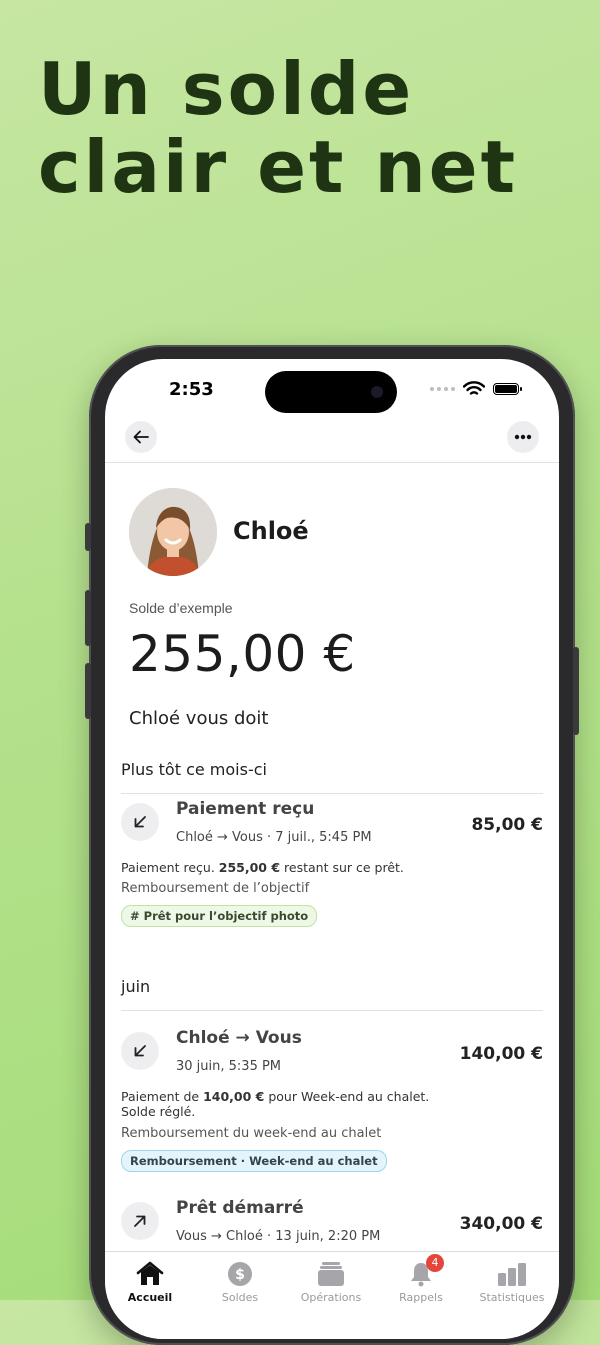 The height and width of the screenshot is (1345, 600). I want to click on dynamic-island, so click(331, 392).